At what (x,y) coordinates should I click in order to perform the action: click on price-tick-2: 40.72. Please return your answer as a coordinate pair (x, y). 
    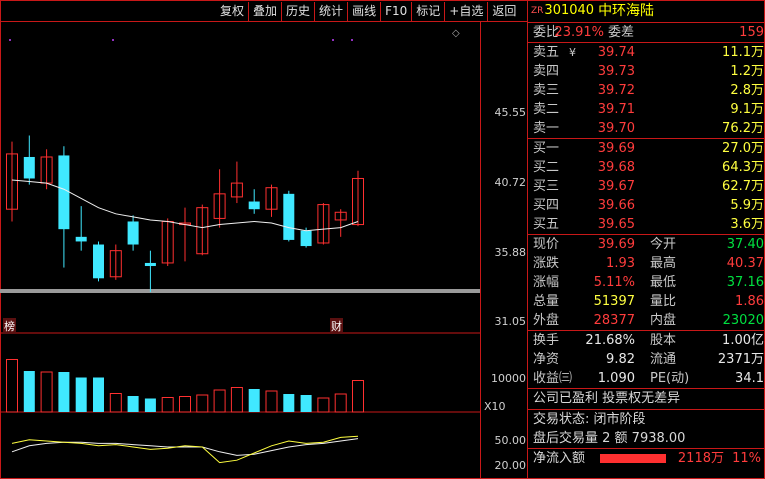
    Looking at the image, I should click on (510, 182).